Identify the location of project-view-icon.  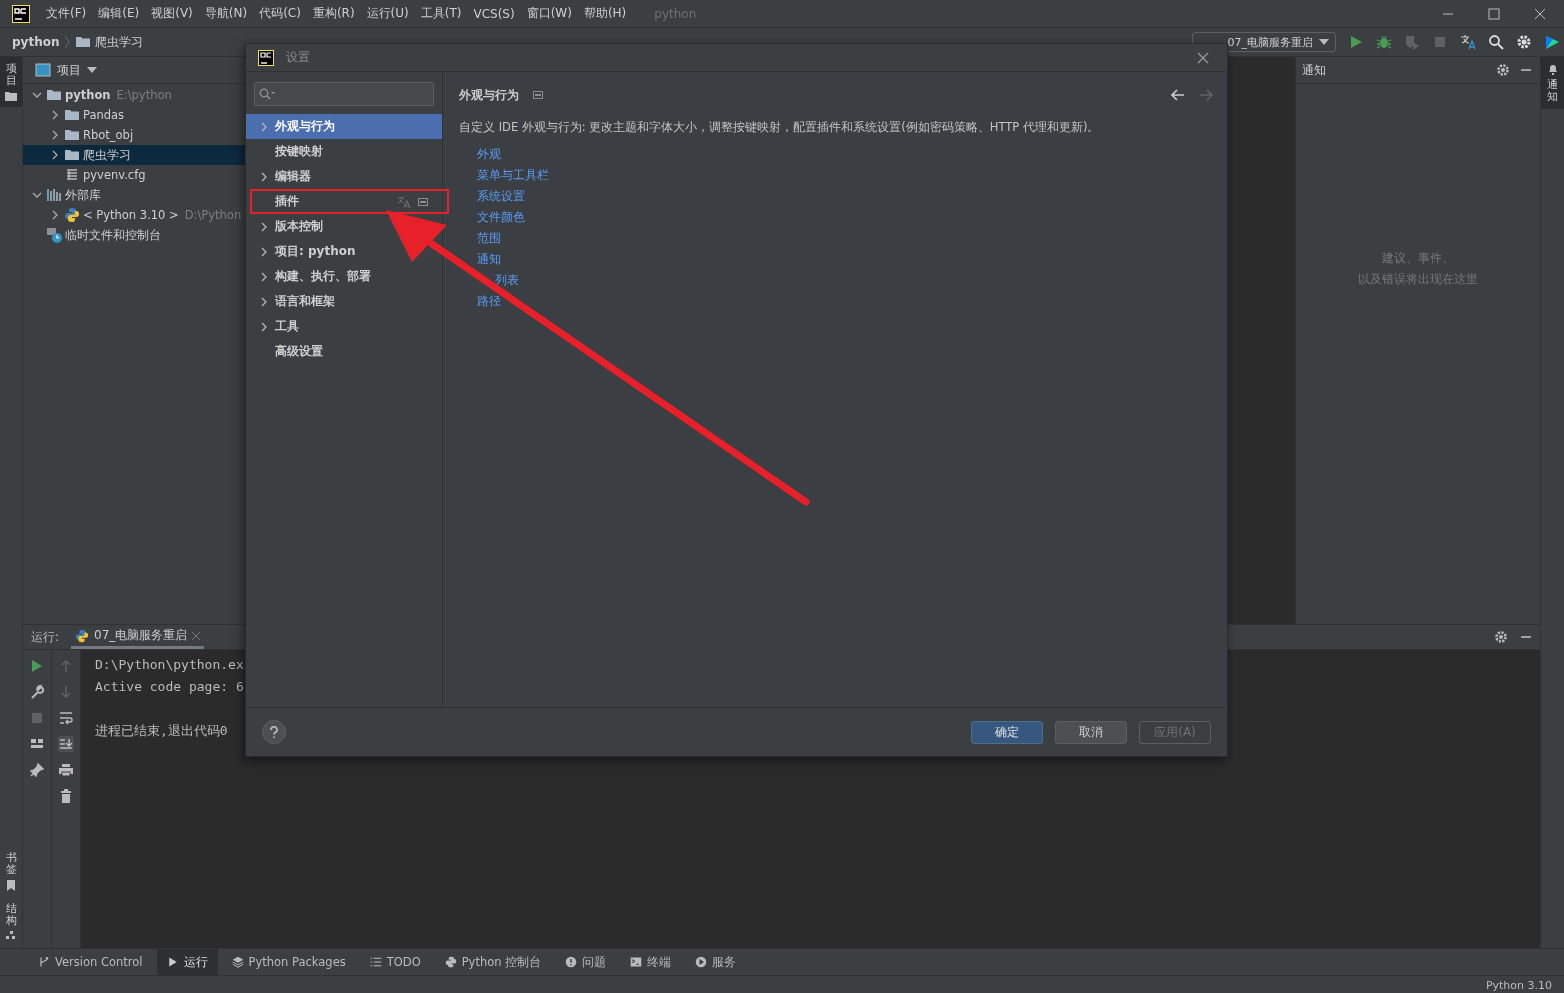
(43, 70).